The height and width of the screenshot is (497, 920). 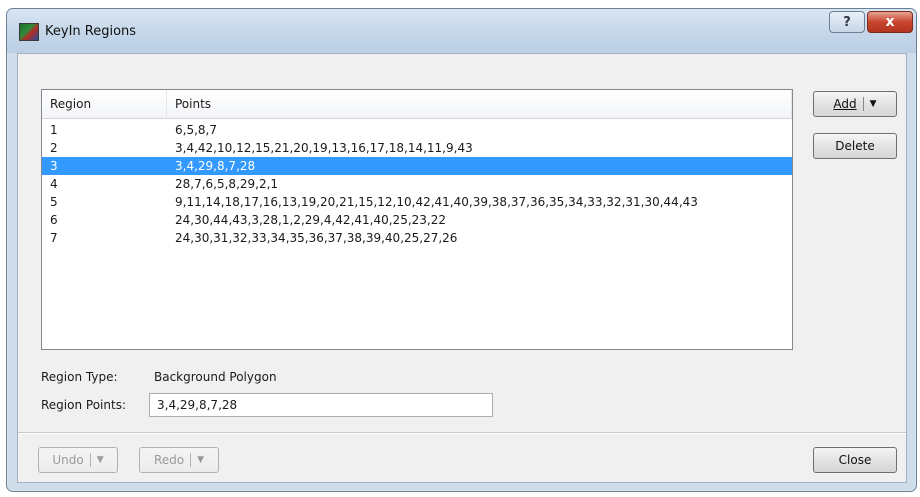 I want to click on column-header-points: Points, so click(x=479, y=104).